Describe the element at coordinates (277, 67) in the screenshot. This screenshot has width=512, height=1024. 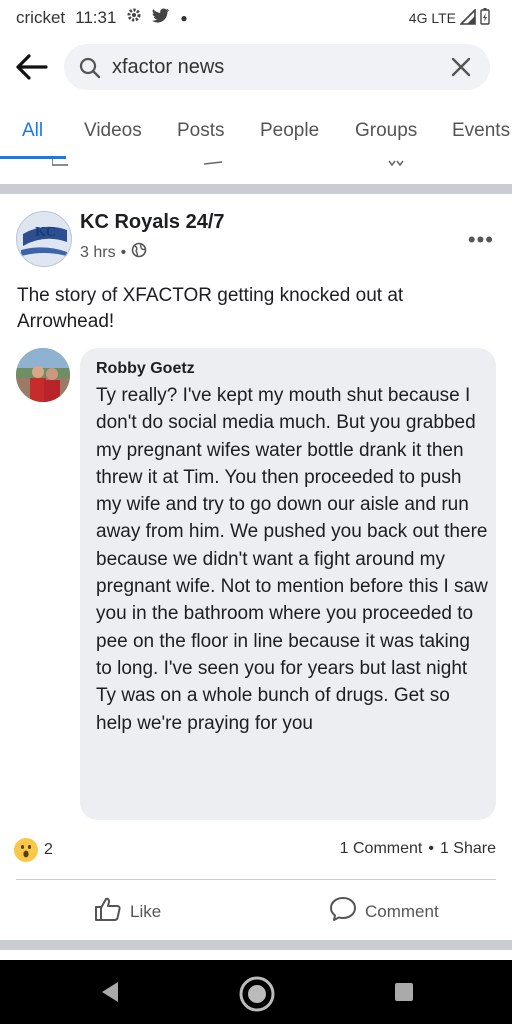
I see `search-input: xfactor news` at that location.